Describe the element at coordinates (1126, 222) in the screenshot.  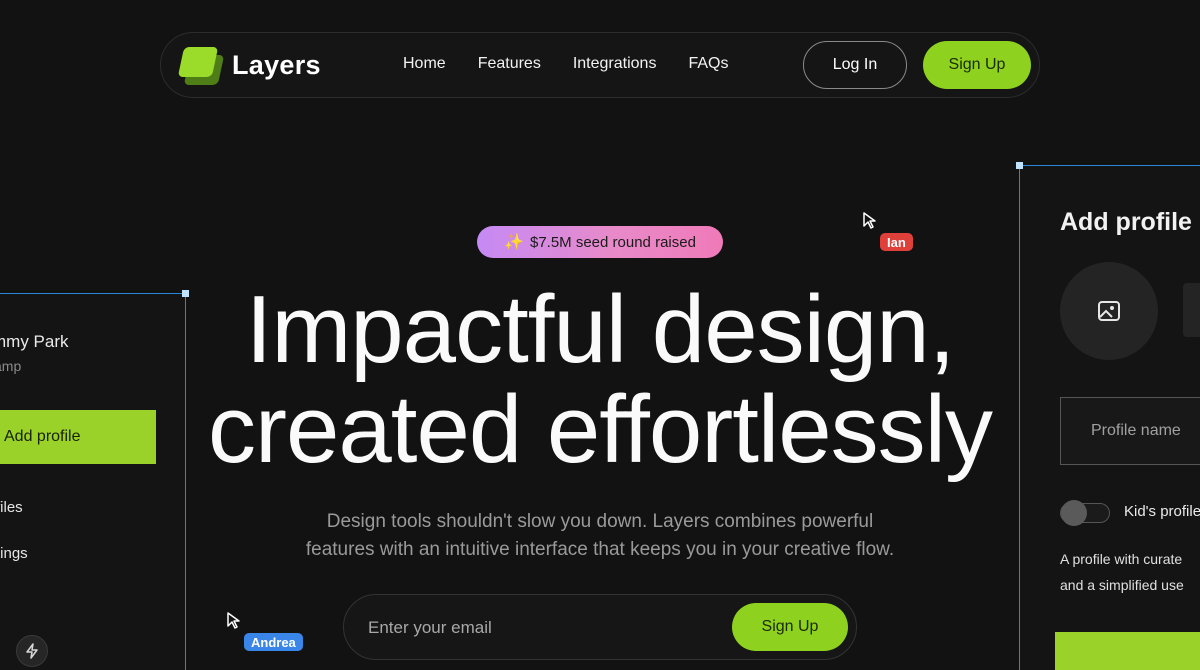
I see `add-profile-title: Add profile` at that location.